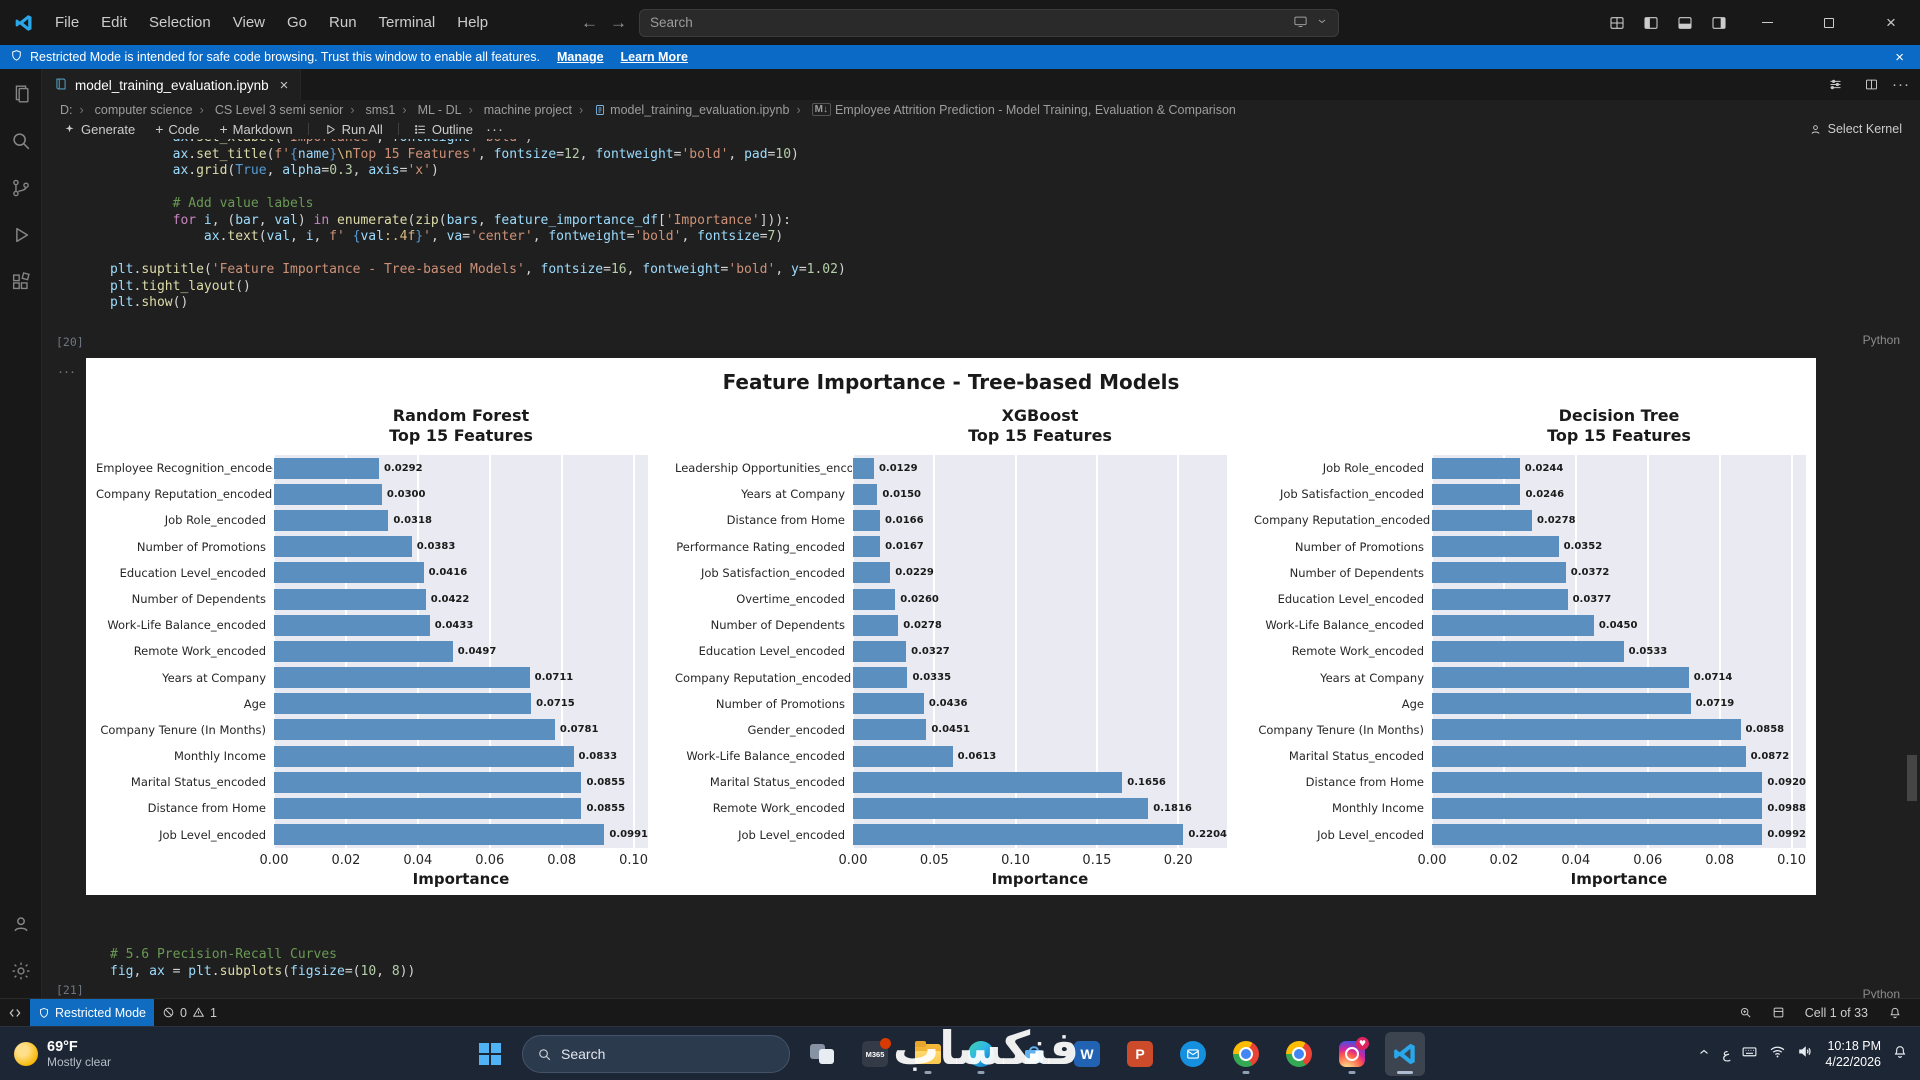  What do you see at coordinates (1704, 1054) in the screenshot?
I see `tray-chevron-up-icon` at bounding box center [1704, 1054].